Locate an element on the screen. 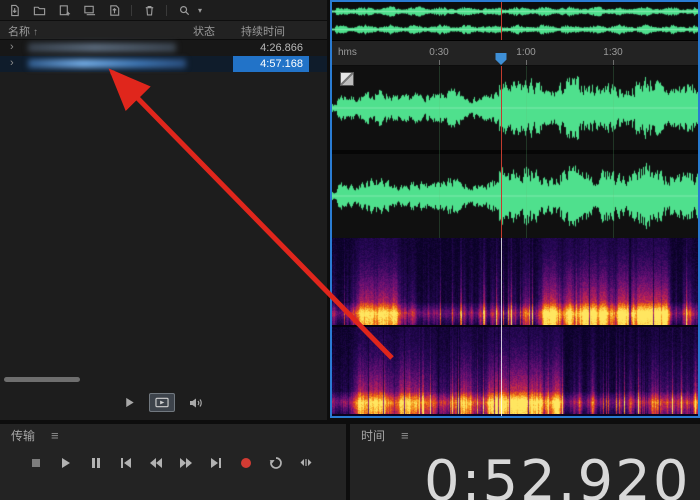 Image resolution: width=700 pixels, height=500 pixels. record-button is located at coordinates (246, 463).